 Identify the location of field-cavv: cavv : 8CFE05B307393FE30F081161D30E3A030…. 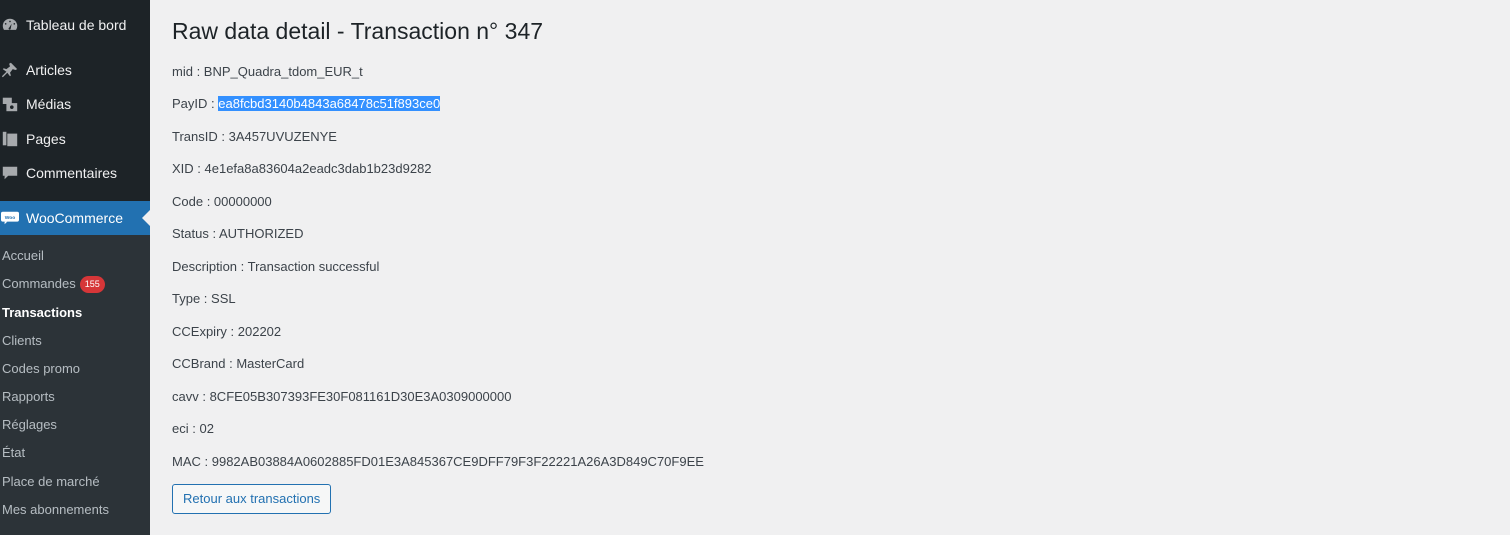
(341, 397).